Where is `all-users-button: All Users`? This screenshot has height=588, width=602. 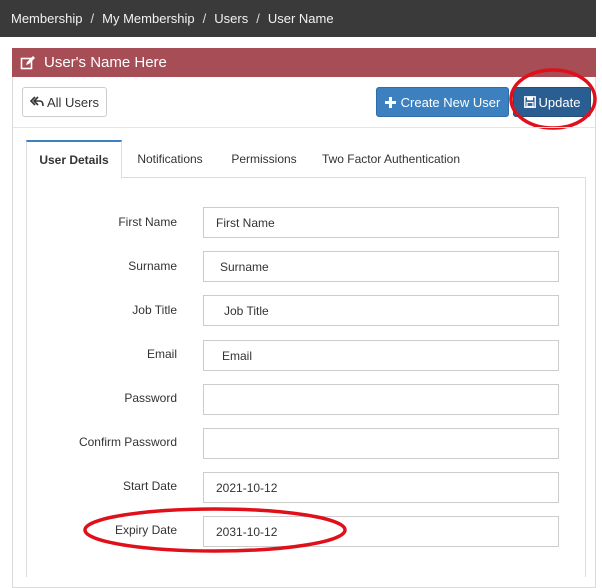 all-users-button: All Users is located at coordinates (64, 102).